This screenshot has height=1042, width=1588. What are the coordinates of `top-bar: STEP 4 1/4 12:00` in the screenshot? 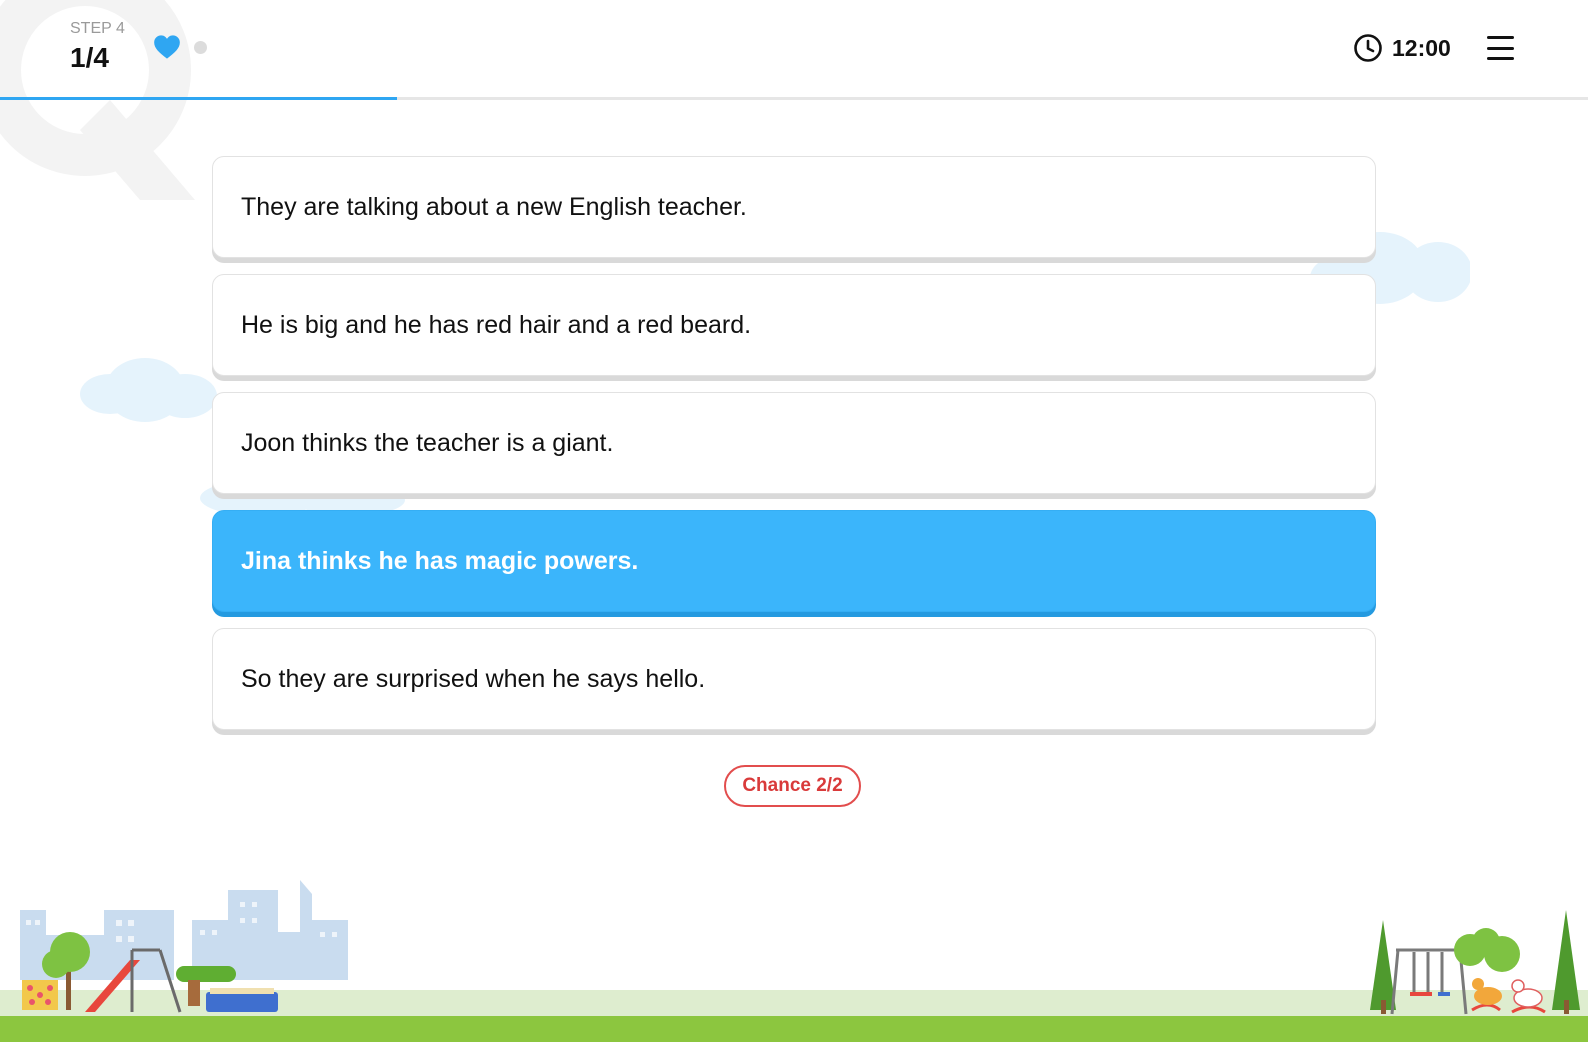 It's located at (794, 50).